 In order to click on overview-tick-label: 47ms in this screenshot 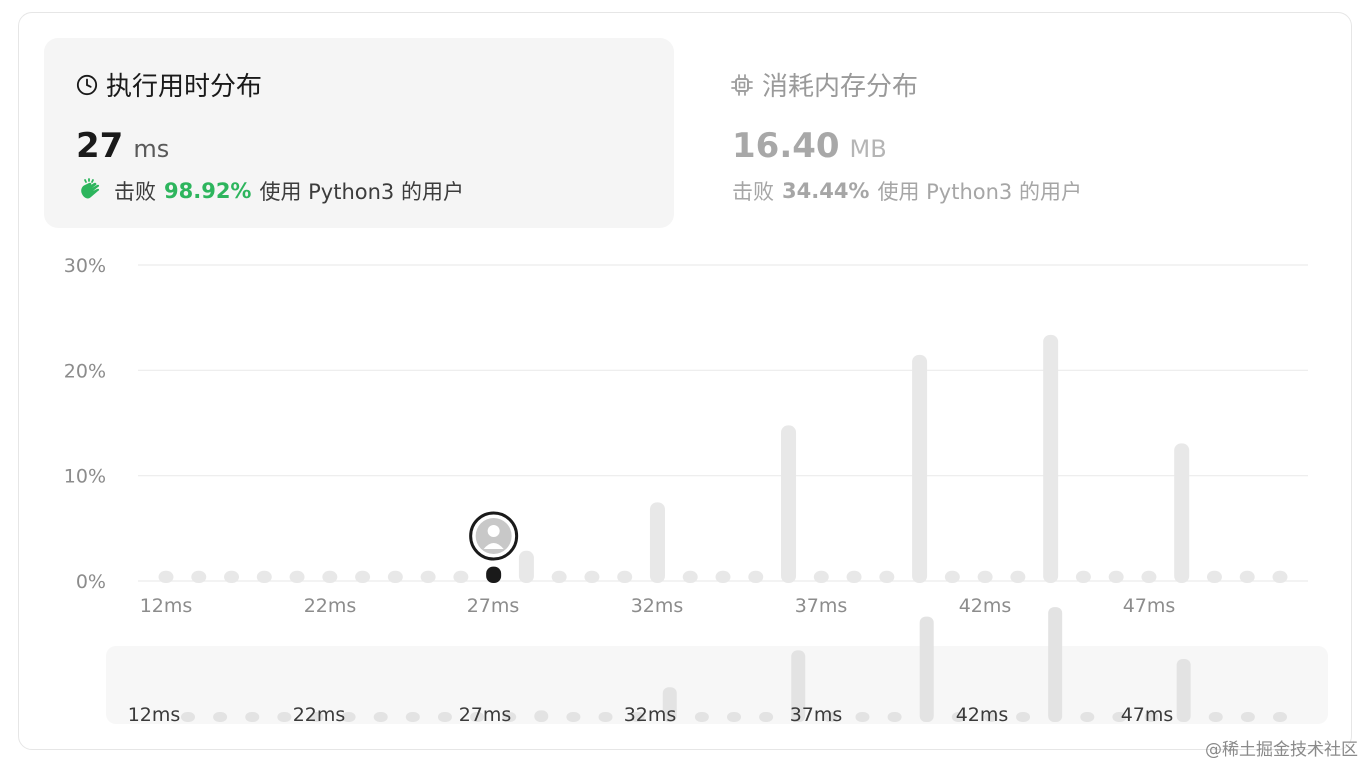, I will do `click(1147, 715)`.